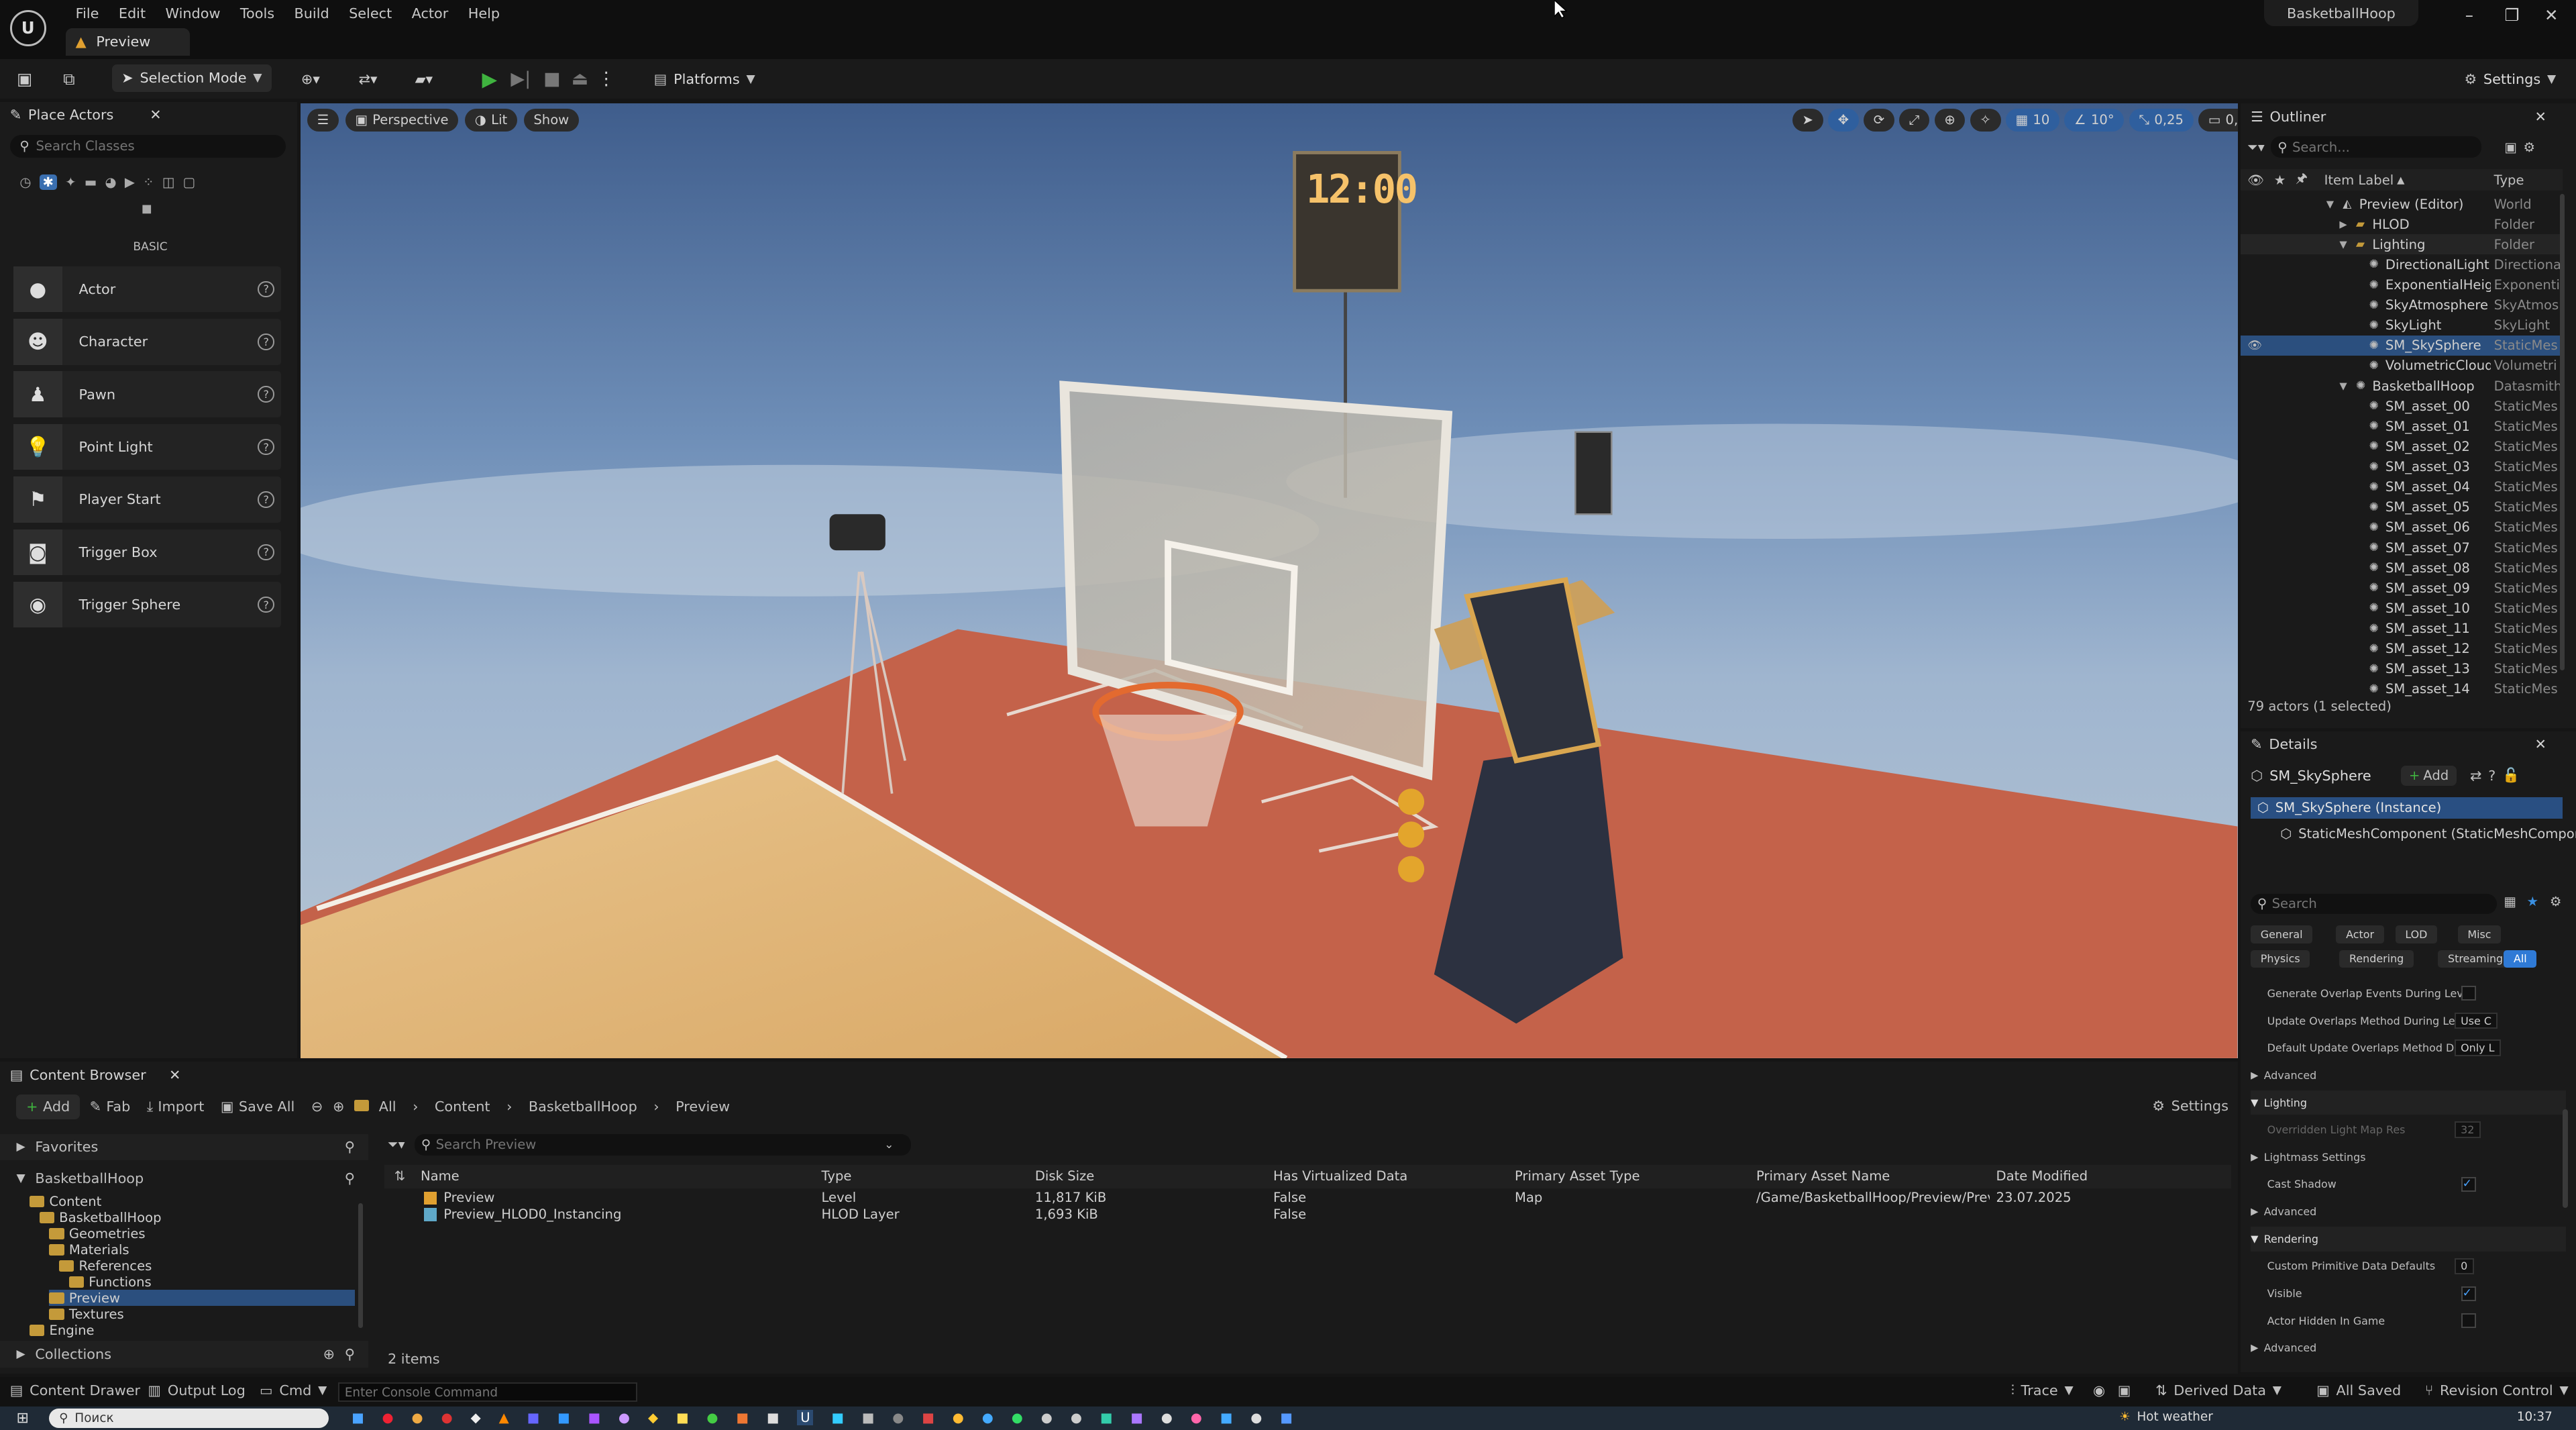  What do you see at coordinates (657, 1145) in the screenshot?
I see `asset-search-field` at bounding box center [657, 1145].